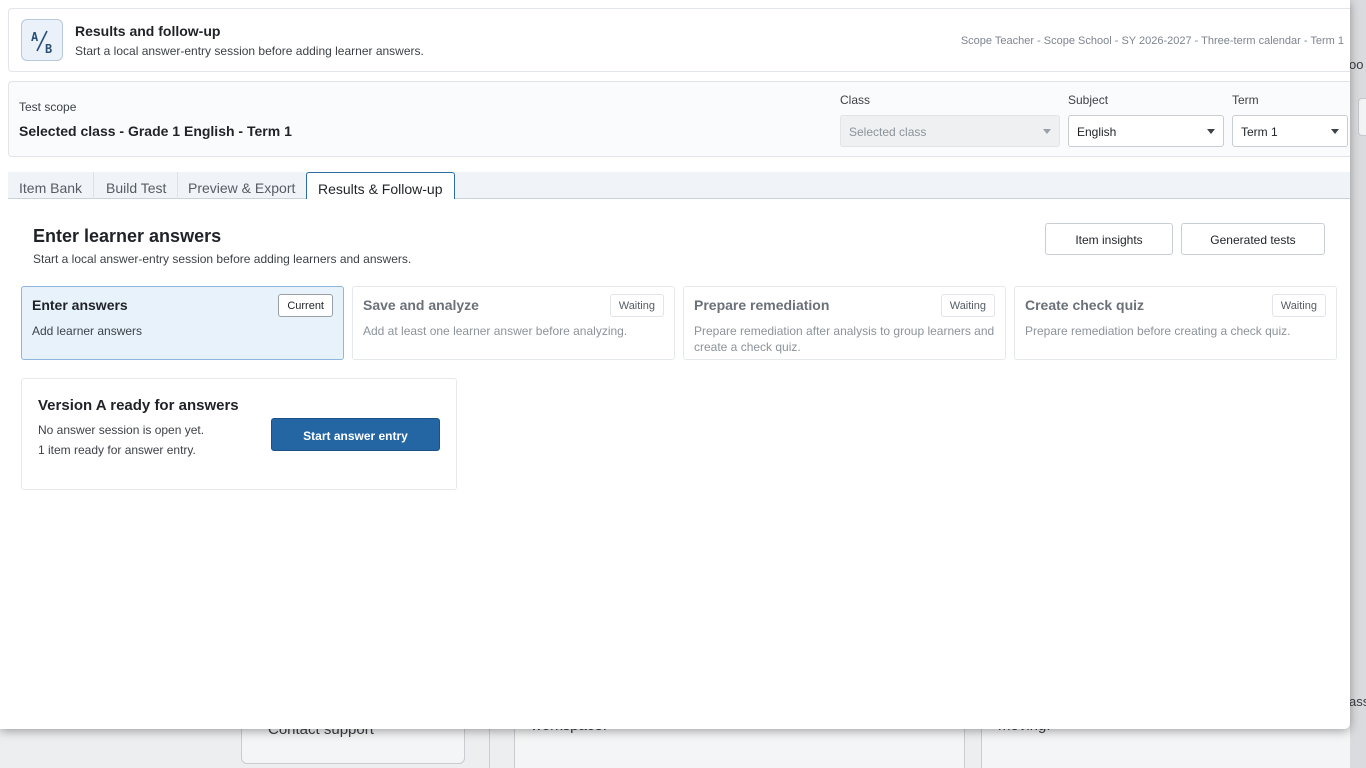  What do you see at coordinates (1097, 132) in the screenshot?
I see `subject-select-value: English` at bounding box center [1097, 132].